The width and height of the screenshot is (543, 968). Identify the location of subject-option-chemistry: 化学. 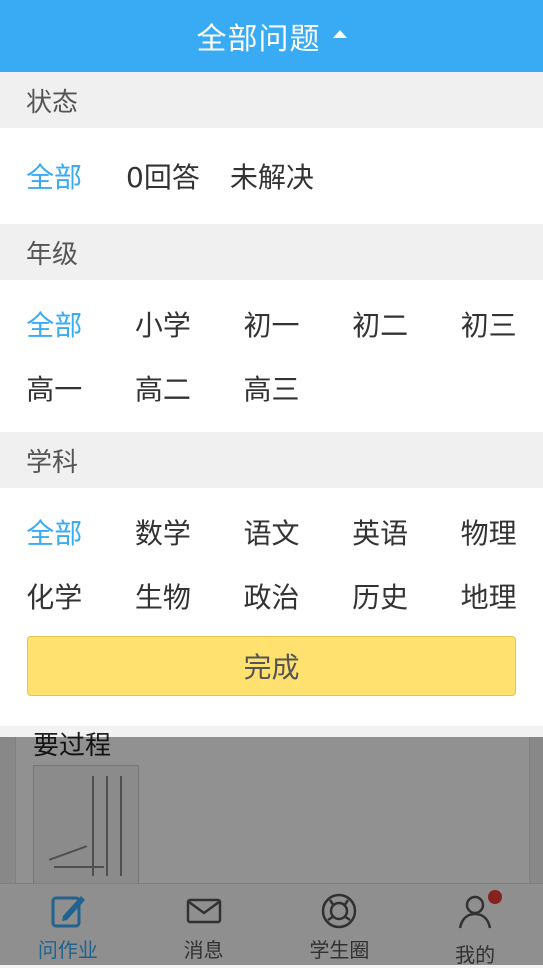
(54, 596).